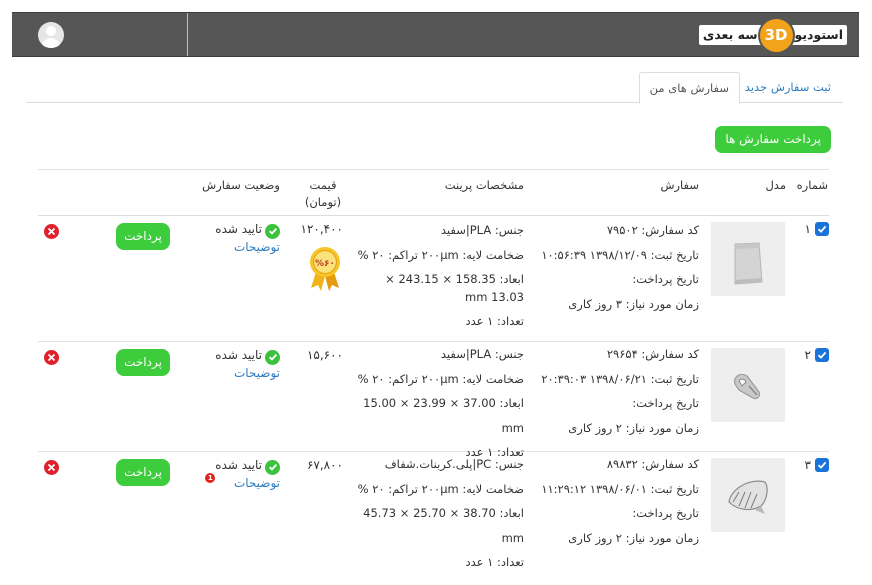 Image resolution: width=872 pixels, height=585 pixels. Describe the element at coordinates (454, 288) in the screenshot. I see `spec-dims: ابعاد: 158.35 × 243.15 × 13.03 mm` at that location.